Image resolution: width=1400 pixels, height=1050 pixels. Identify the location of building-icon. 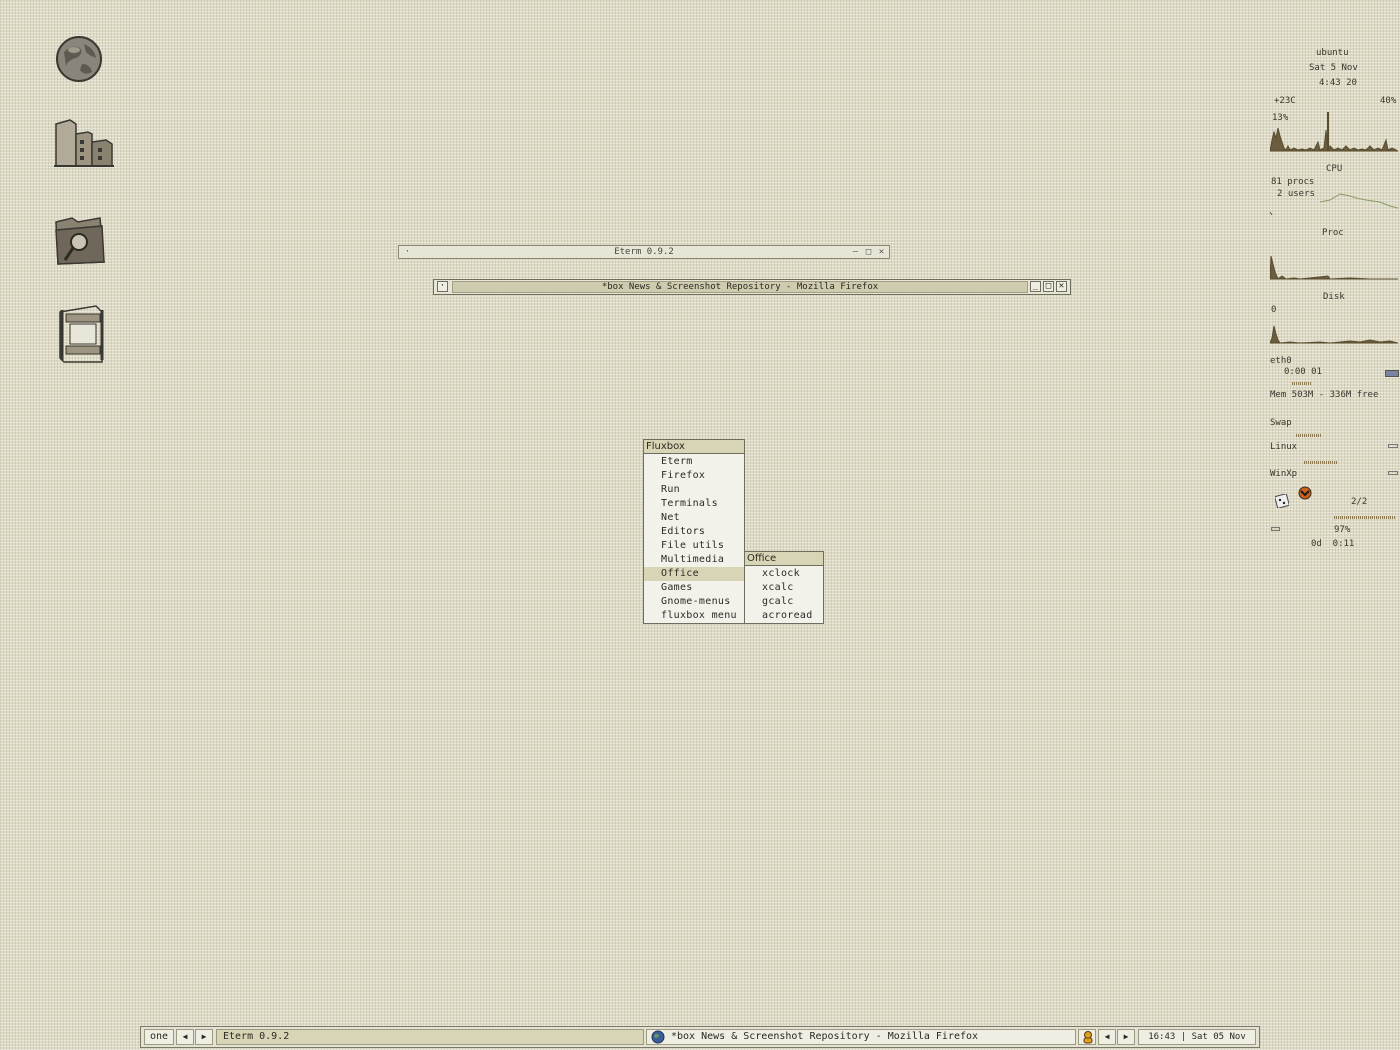
(83, 143).